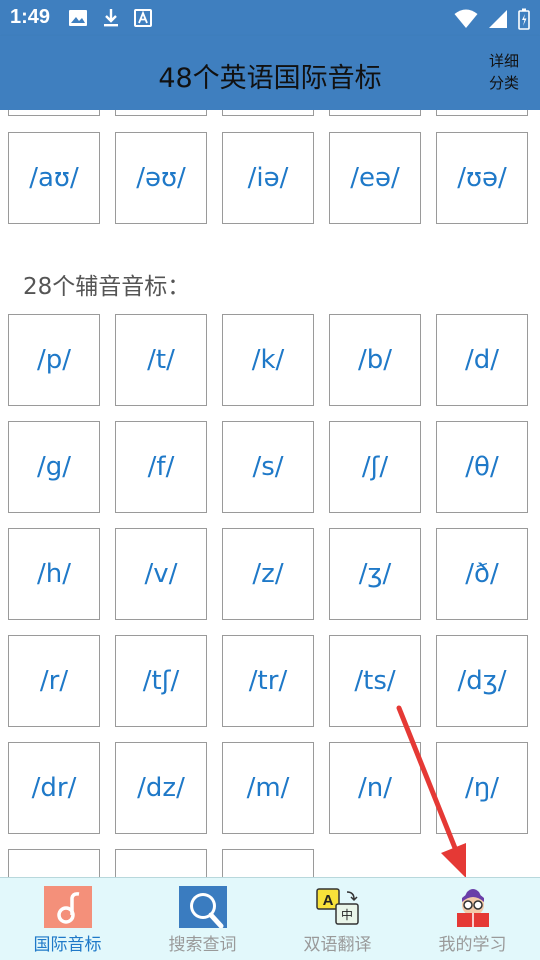  Describe the element at coordinates (161, 178) in the screenshot. I see `symbol-cell: /əʊ/` at that location.